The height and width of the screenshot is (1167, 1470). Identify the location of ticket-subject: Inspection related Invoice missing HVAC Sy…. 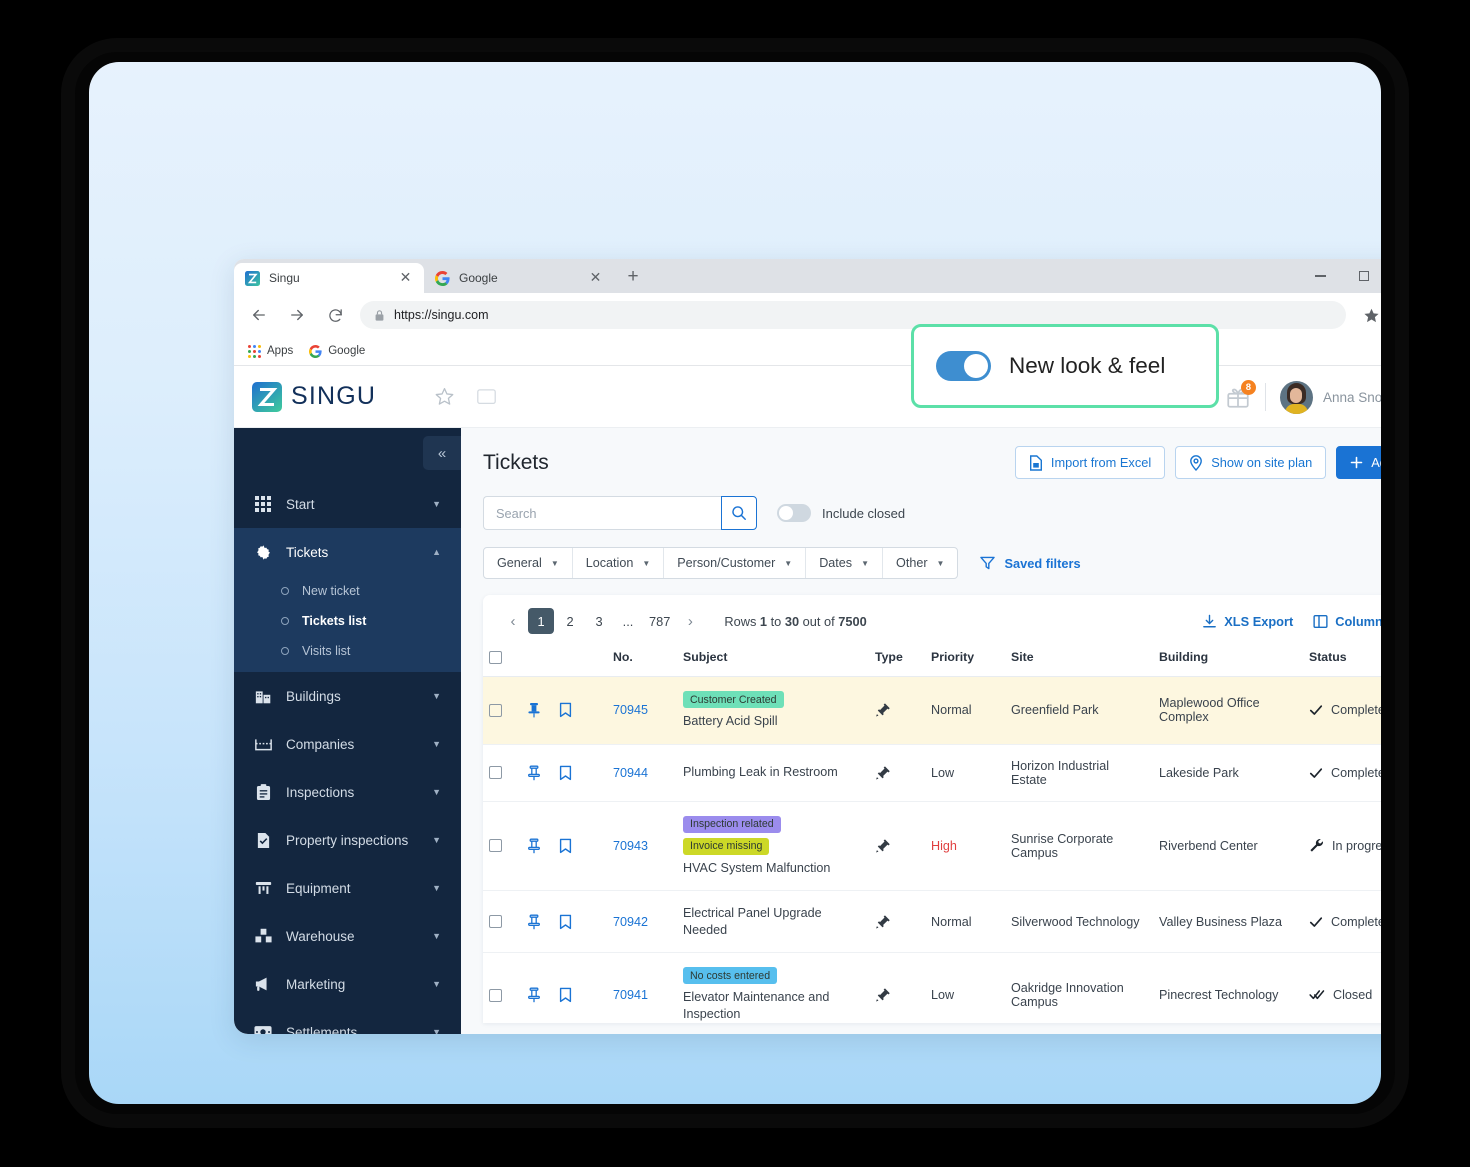
(773, 846).